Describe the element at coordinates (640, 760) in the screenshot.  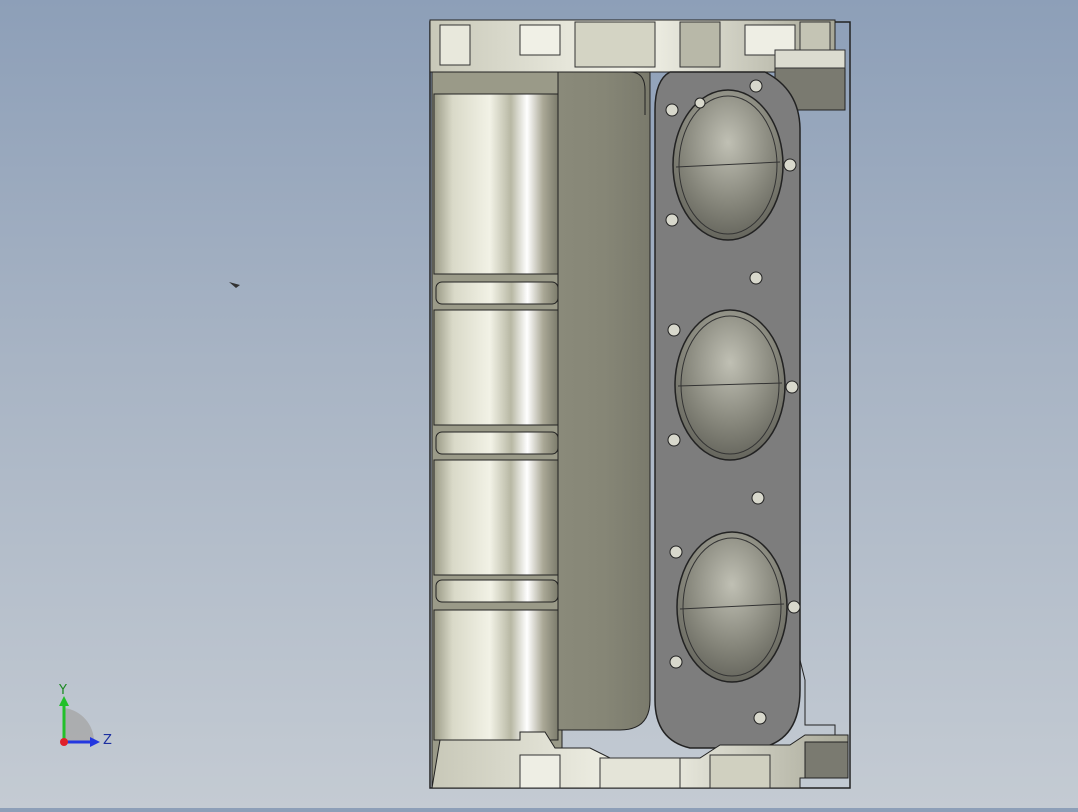
I see `bottom-flange` at that location.